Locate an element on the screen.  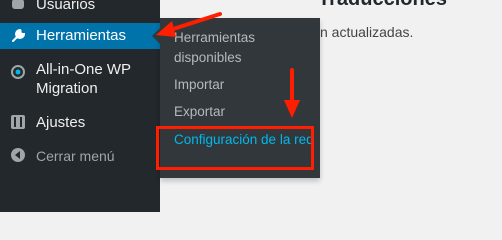
wrench-icon is located at coordinates (19, 35).